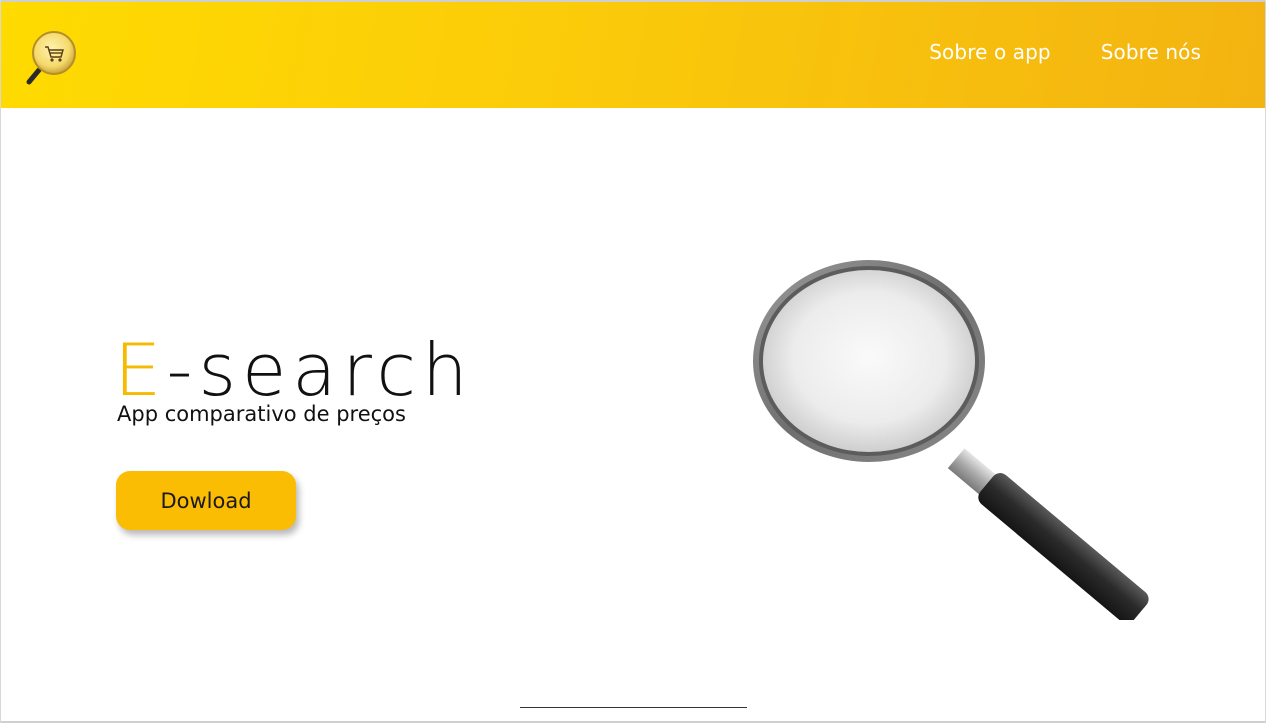 Image resolution: width=1266 pixels, height=723 pixels. What do you see at coordinates (206, 500) in the screenshot?
I see `download-button: Dowload` at bounding box center [206, 500].